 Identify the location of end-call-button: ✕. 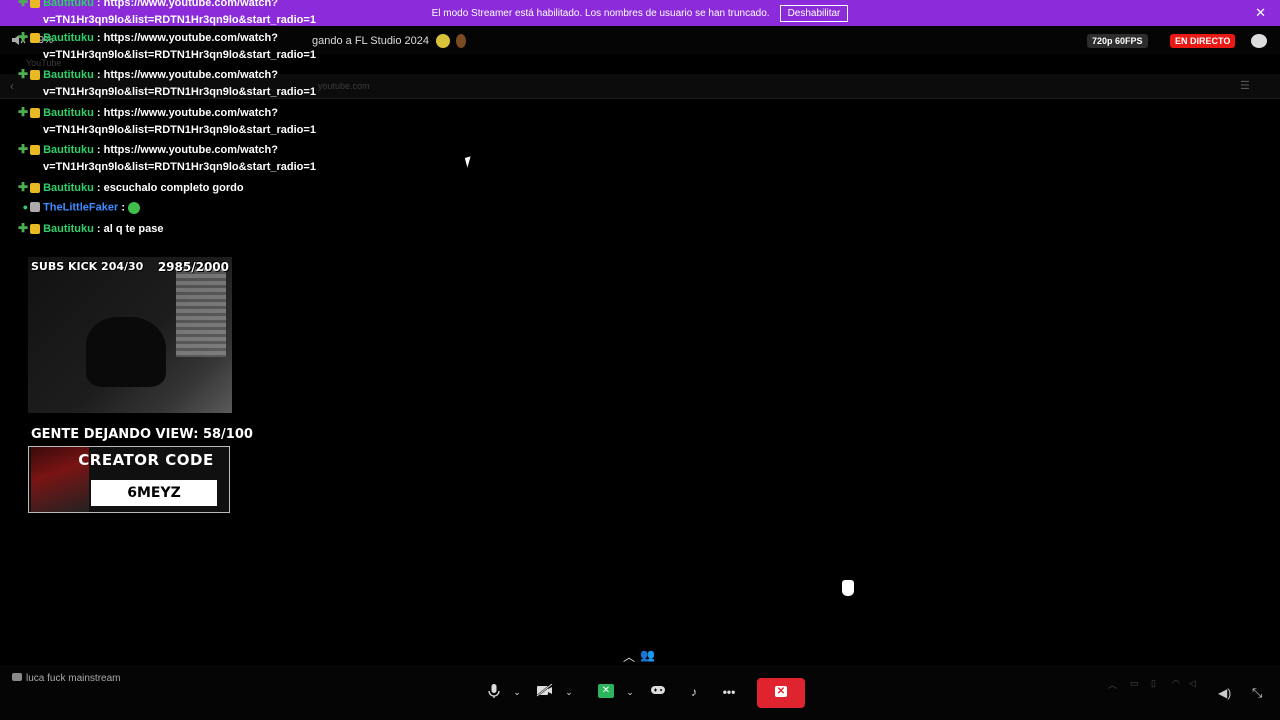
(781, 693).